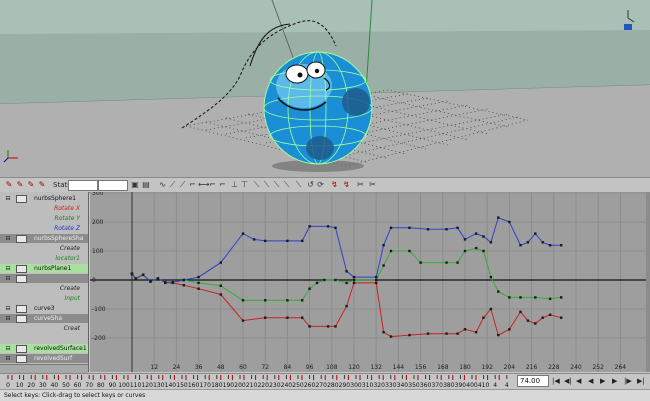  I want to click on buffer-curve-icon: ↯, so click(334, 184).